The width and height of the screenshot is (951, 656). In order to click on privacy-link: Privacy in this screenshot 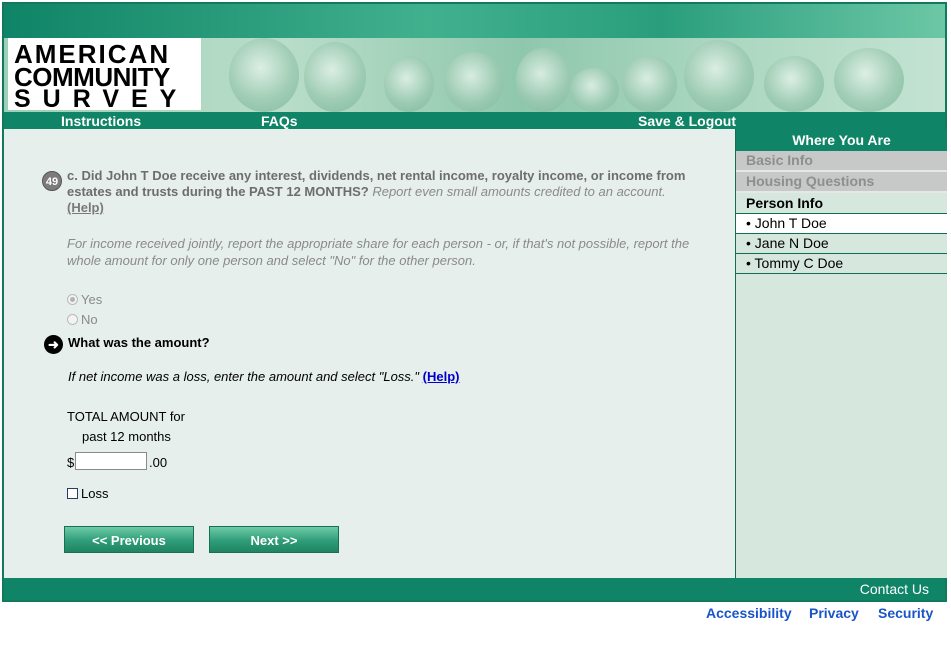, I will do `click(834, 613)`.